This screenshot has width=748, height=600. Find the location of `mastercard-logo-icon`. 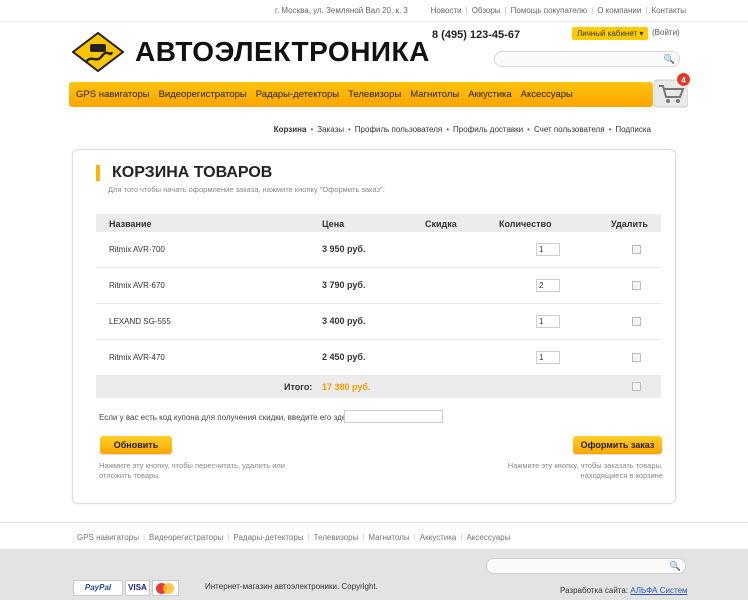

mastercard-logo-icon is located at coordinates (165, 588).